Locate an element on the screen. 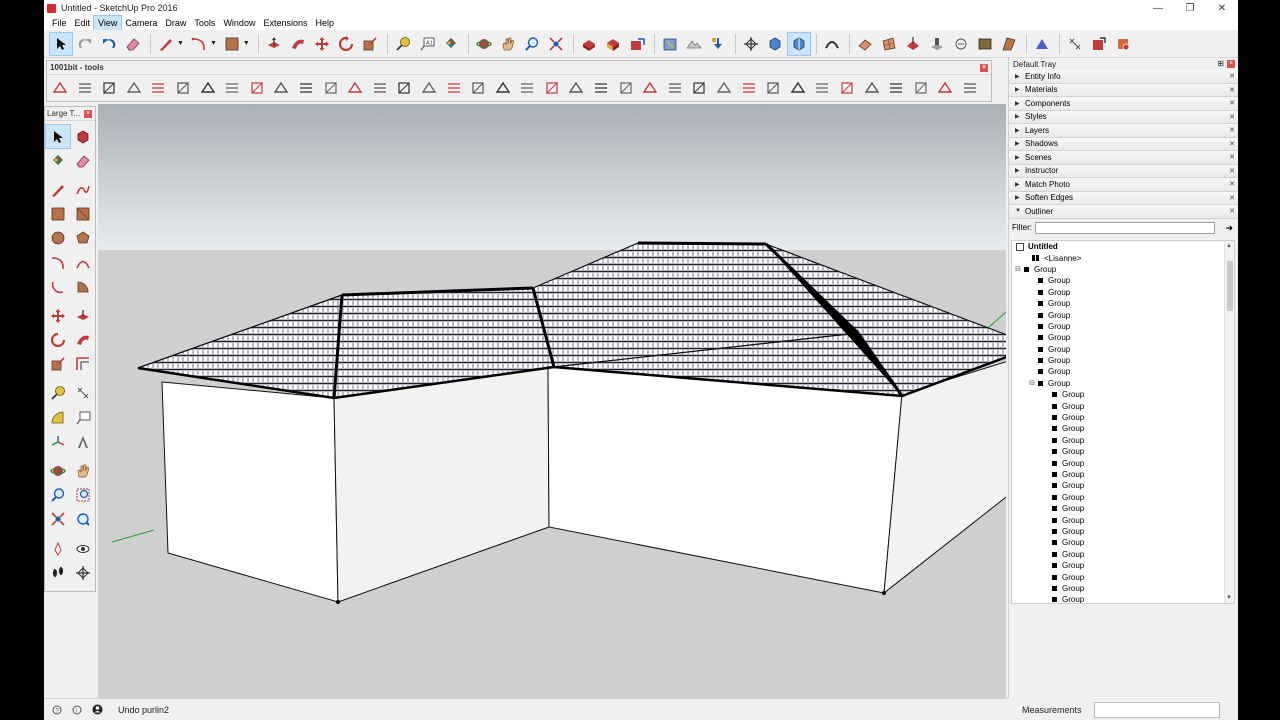 Image resolution: width=1280 pixels, height=720 pixels. lt-orbit-button is located at coordinates (58, 470).